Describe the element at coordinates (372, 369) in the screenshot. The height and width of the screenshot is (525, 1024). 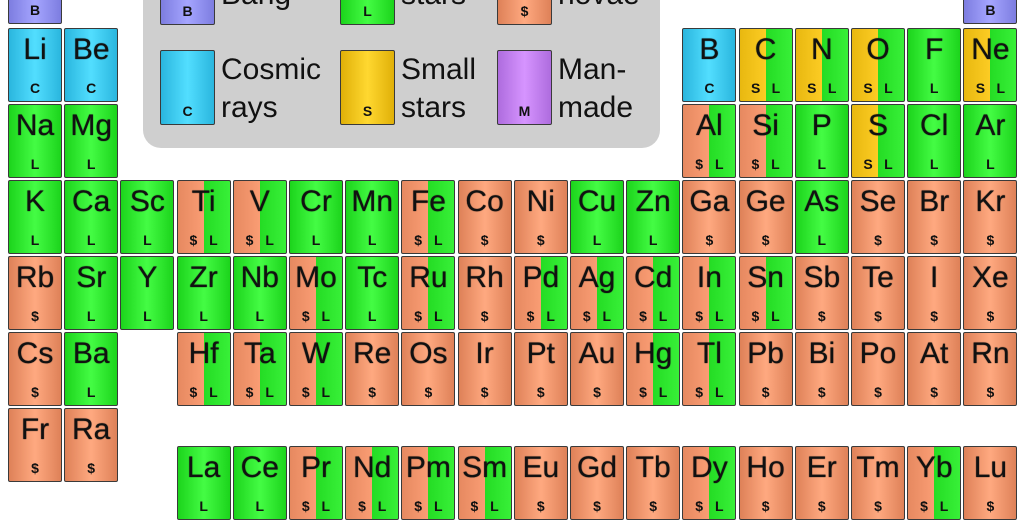
I see `element-cell: Re $` at that location.